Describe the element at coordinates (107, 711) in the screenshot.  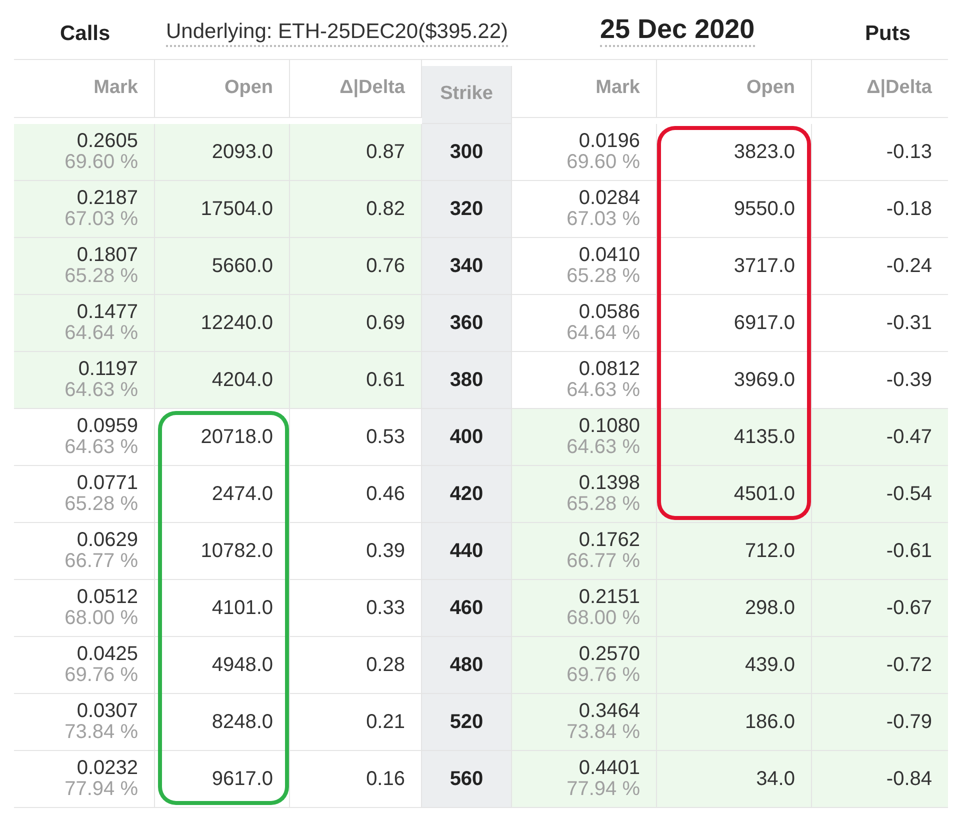
I see `mark-price: 0.0307` at that location.